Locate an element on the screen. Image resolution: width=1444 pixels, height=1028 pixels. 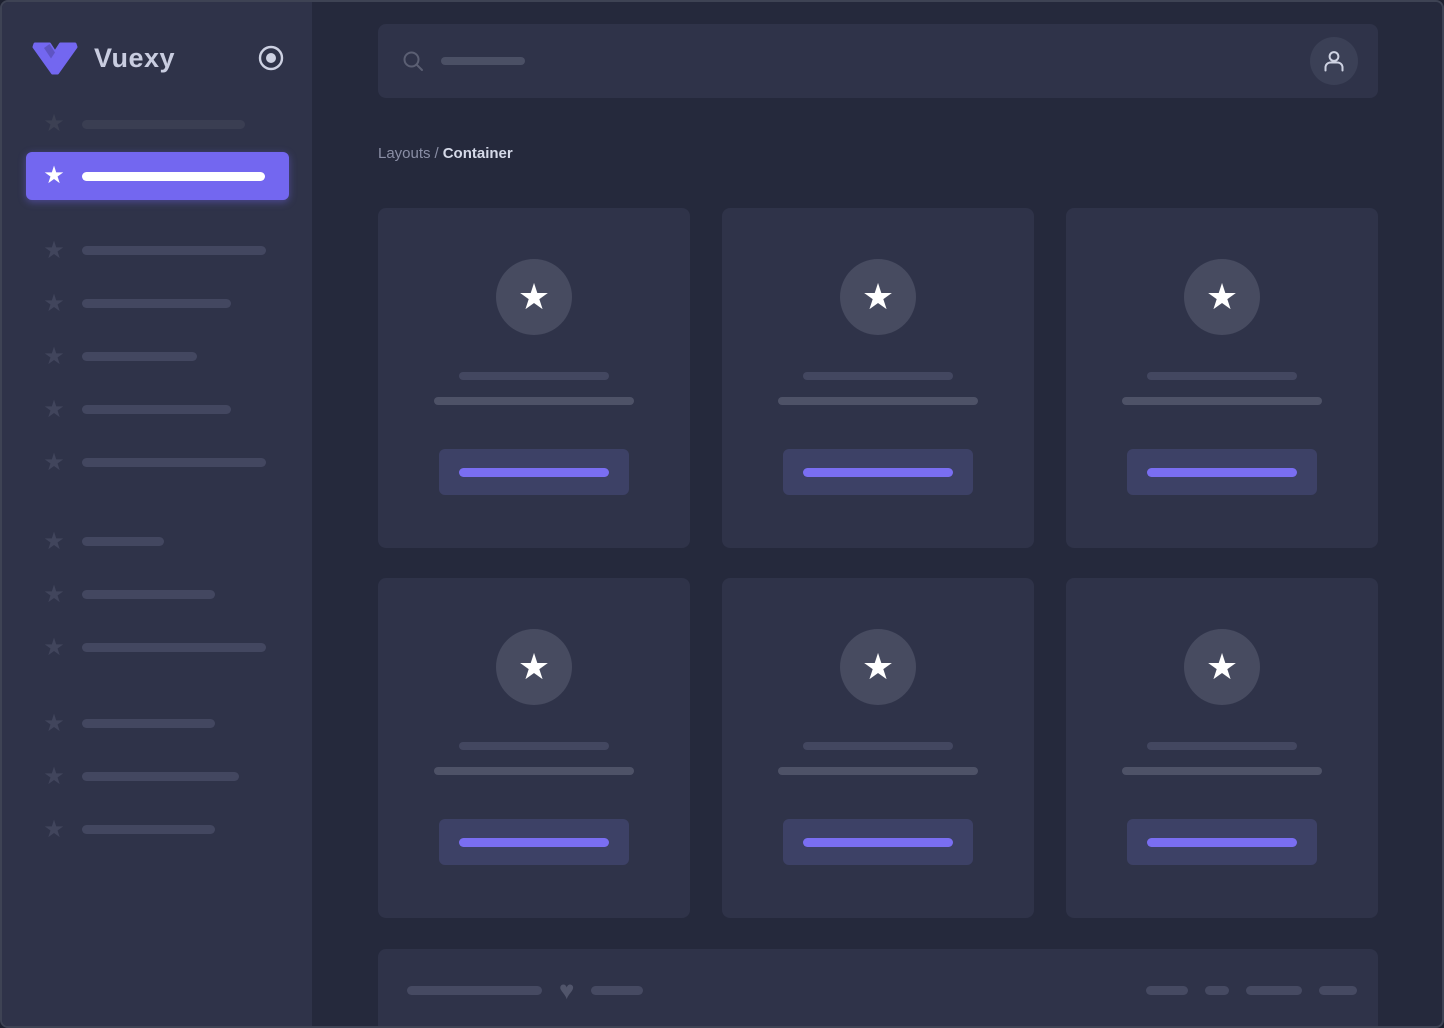
radio-circle-icon is located at coordinates (271, 58).